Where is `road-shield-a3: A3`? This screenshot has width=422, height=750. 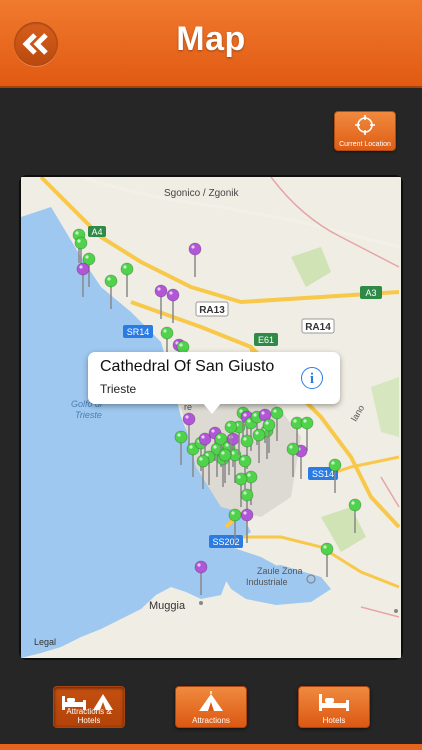 road-shield-a3: A3 is located at coordinates (371, 292).